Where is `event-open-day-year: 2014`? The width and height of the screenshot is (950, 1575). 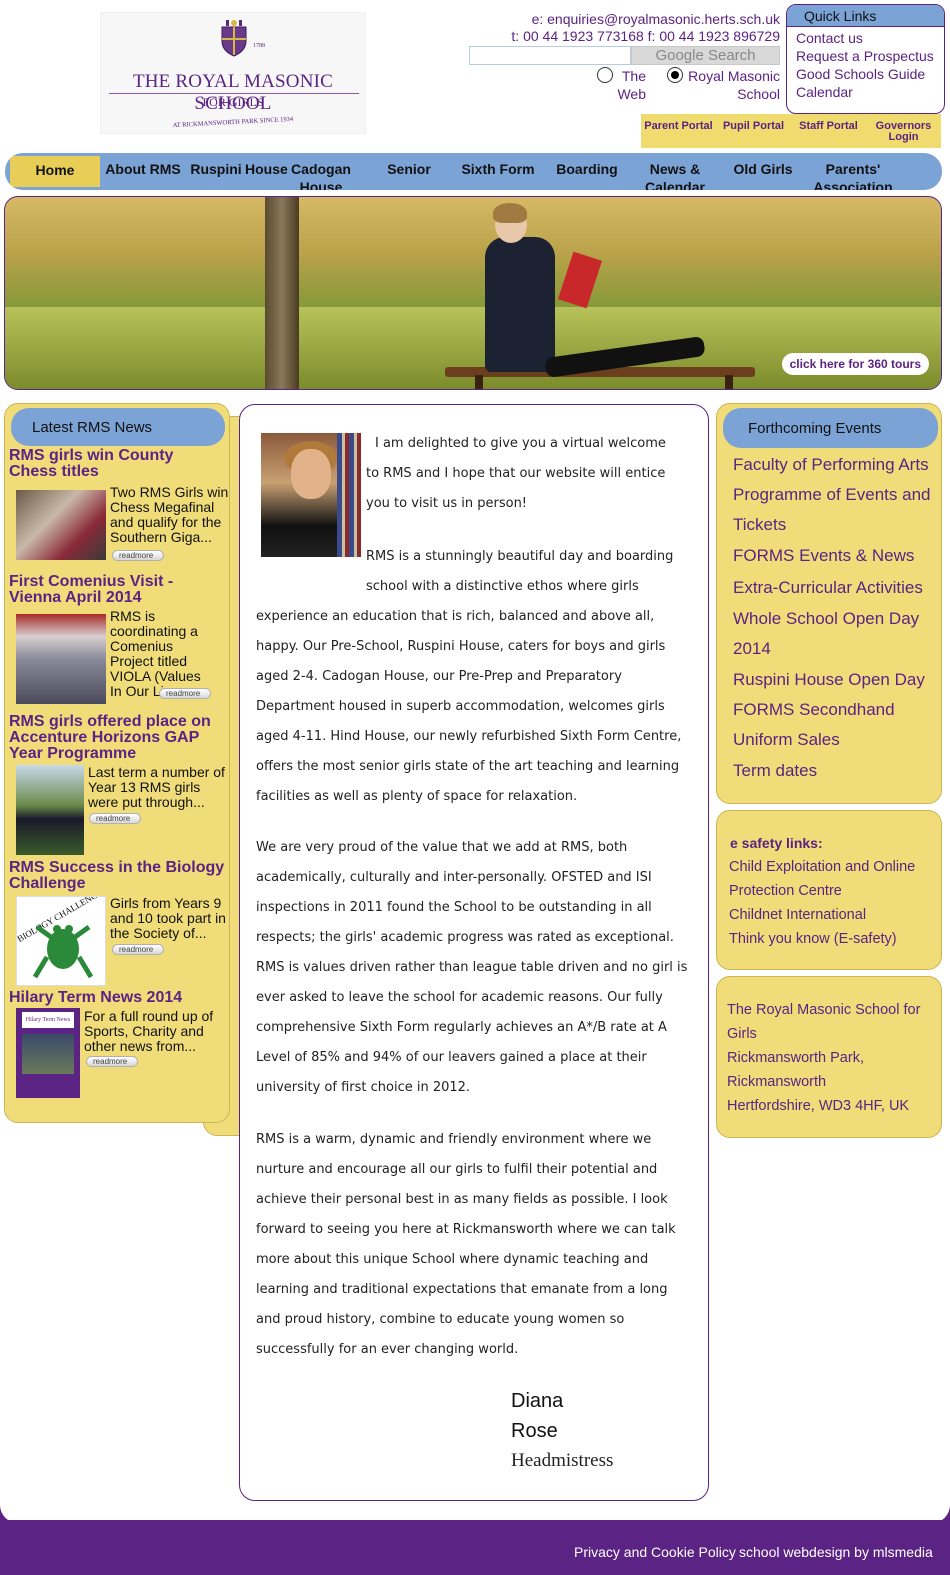 event-open-day-year: 2014 is located at coordinates (752, 649).